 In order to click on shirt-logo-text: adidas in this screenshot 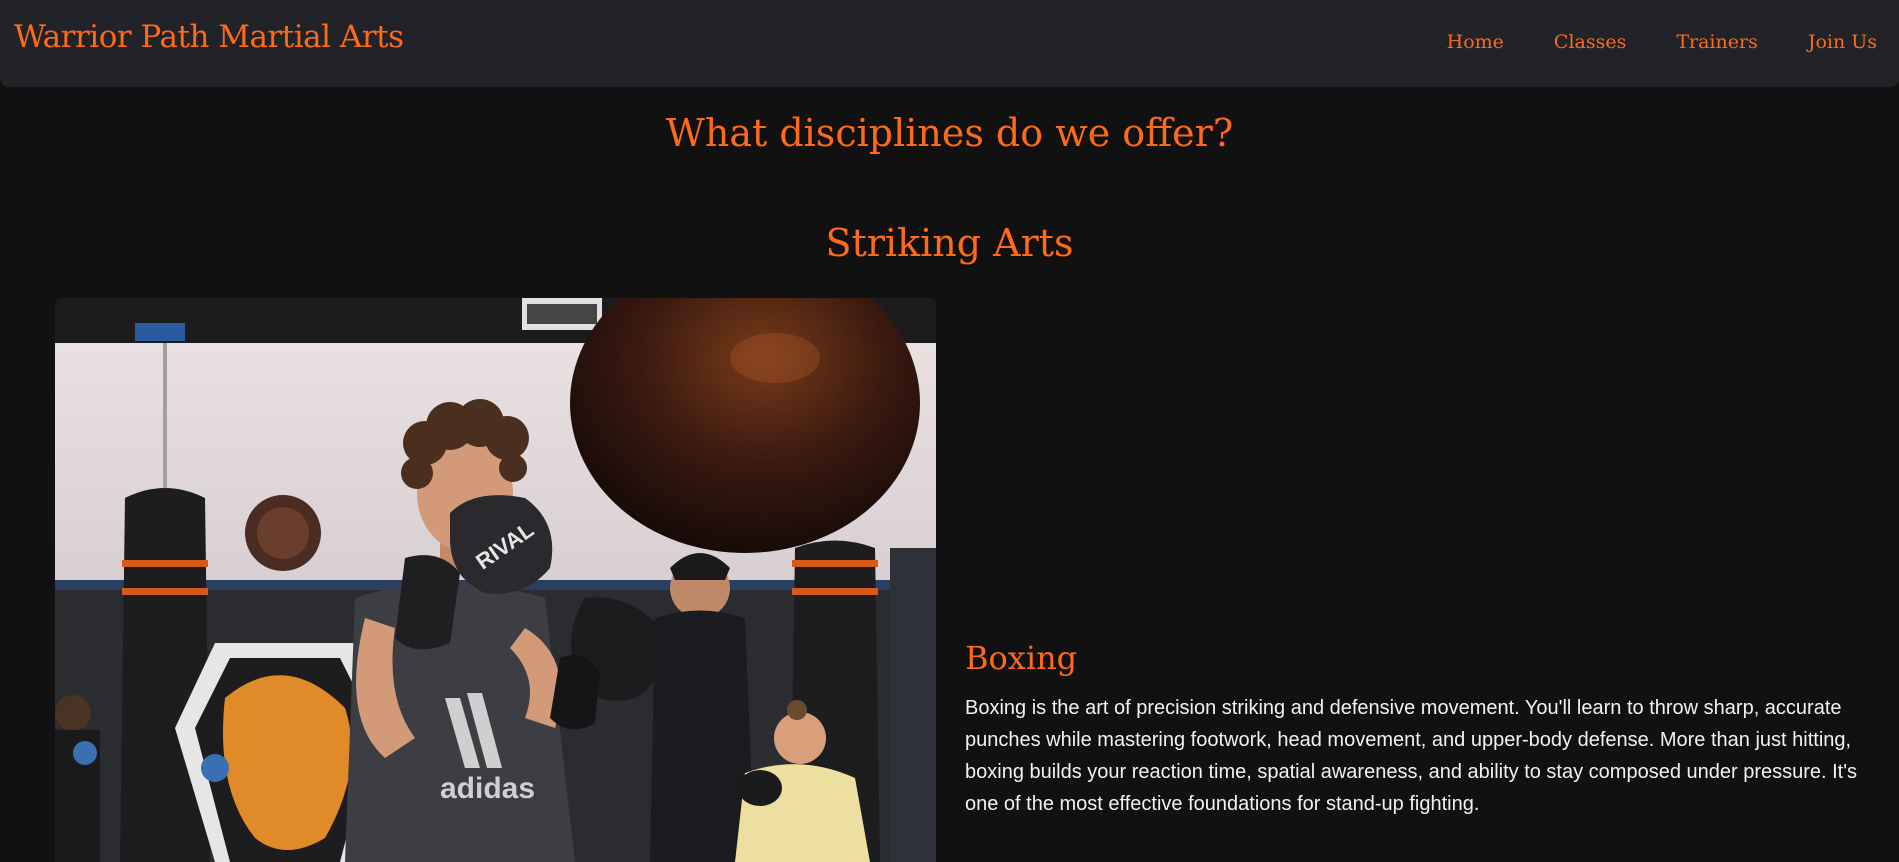, I will do `click(487, 788)`.